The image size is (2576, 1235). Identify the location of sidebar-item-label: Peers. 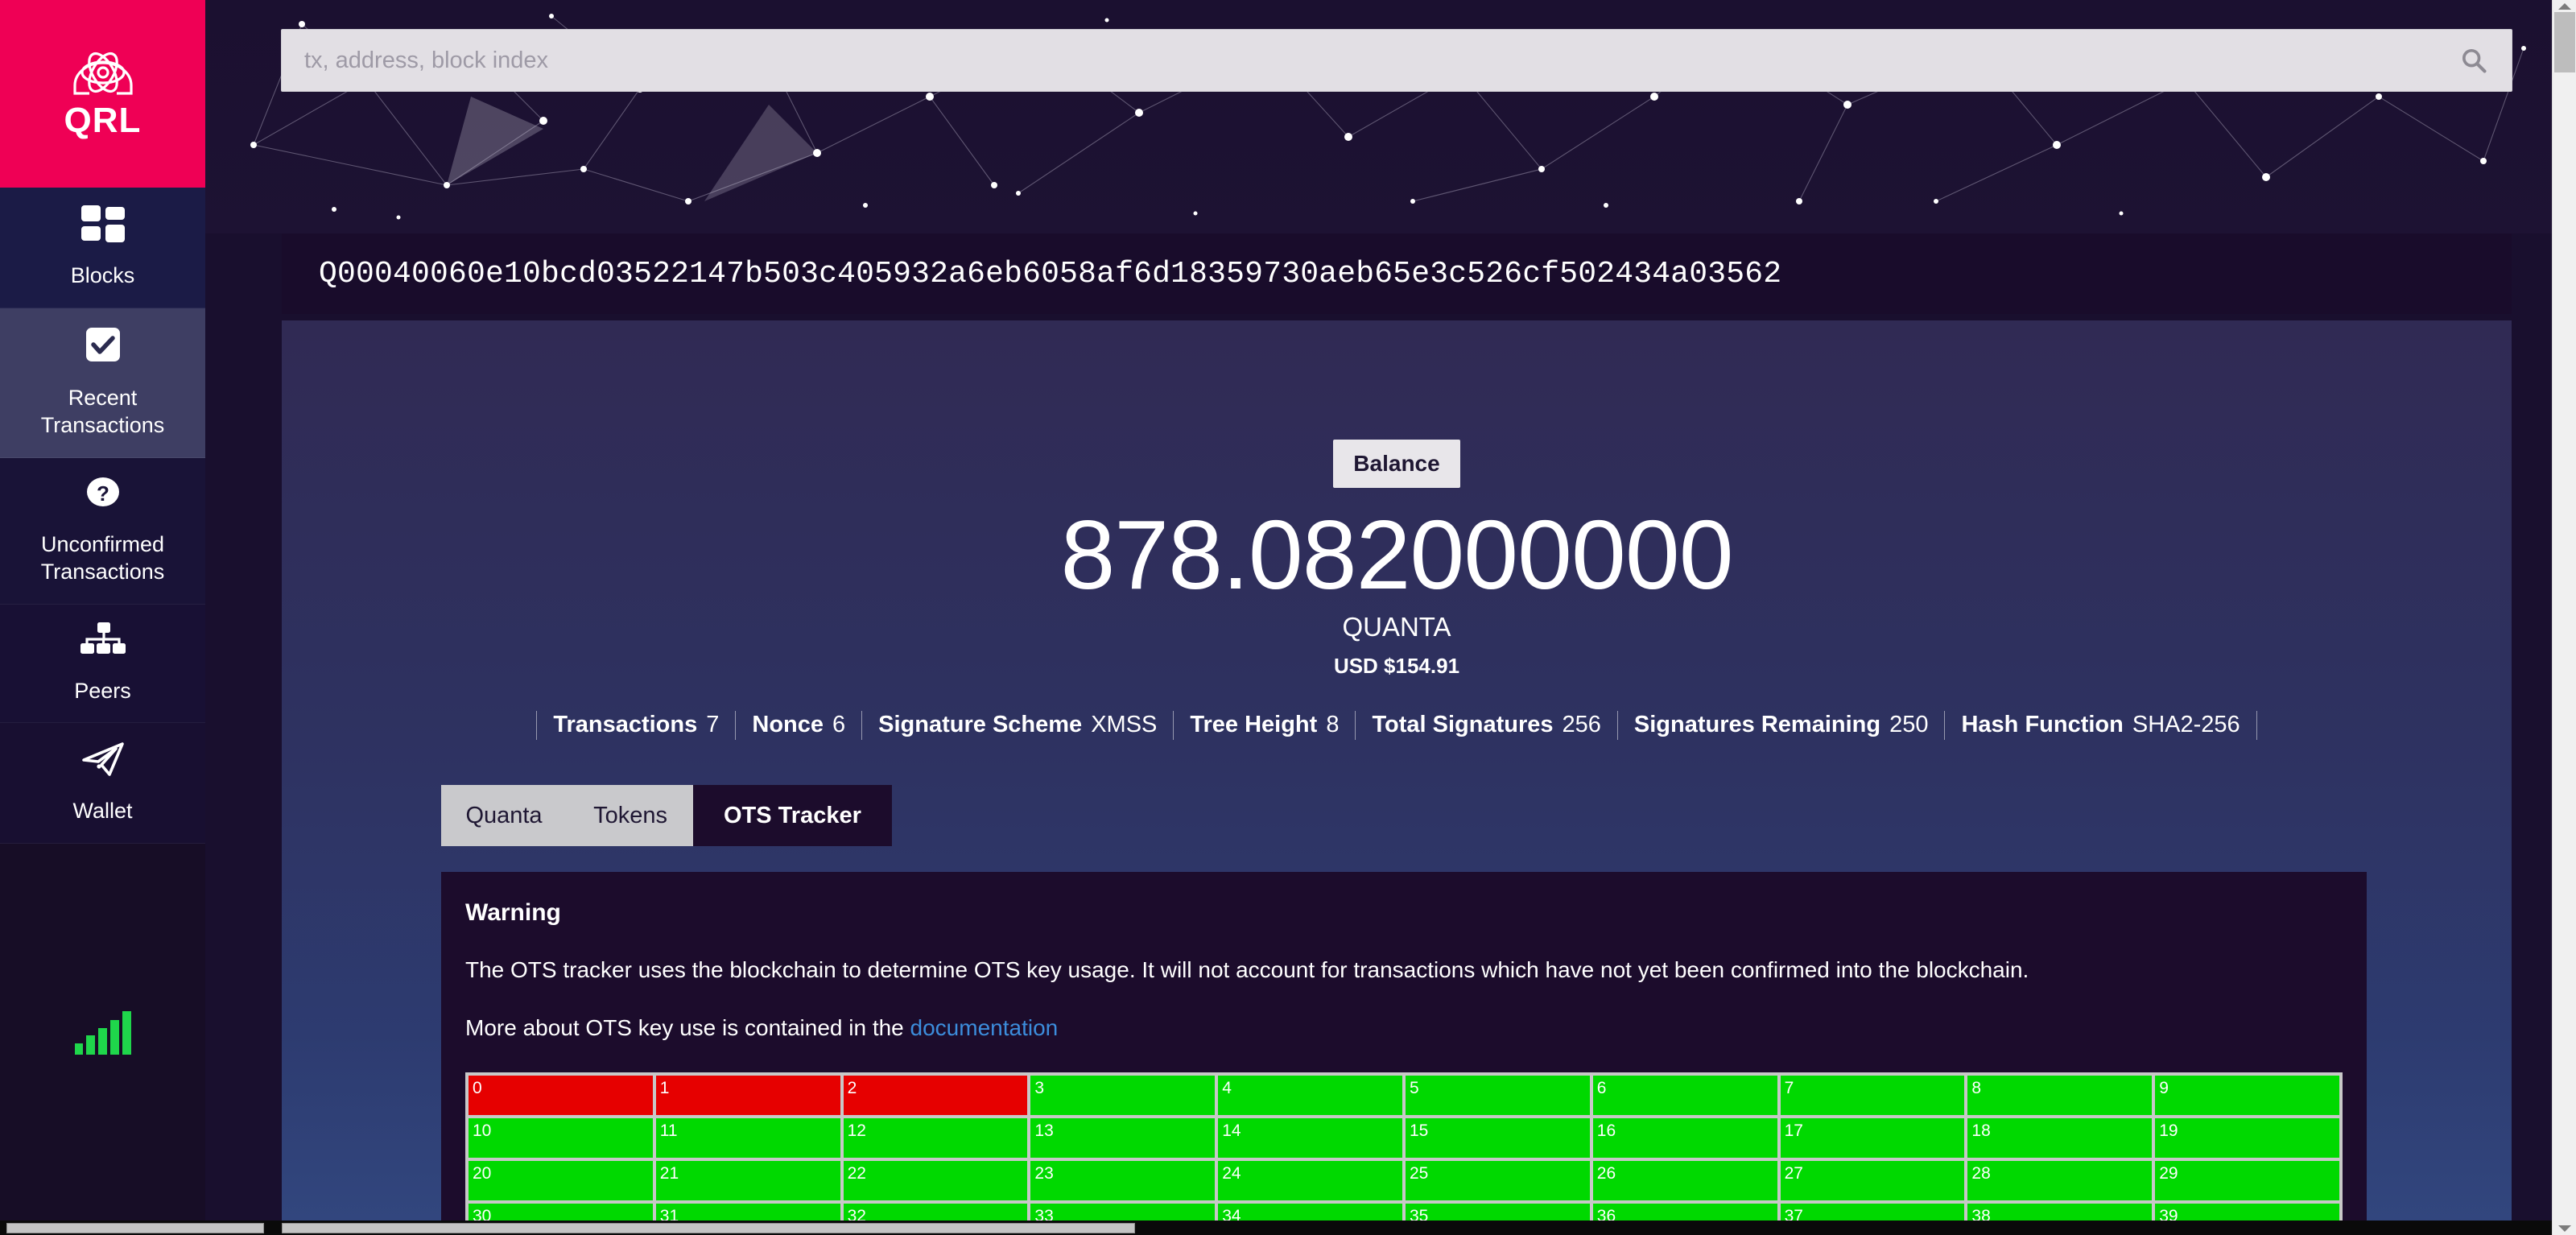
(102, 690).